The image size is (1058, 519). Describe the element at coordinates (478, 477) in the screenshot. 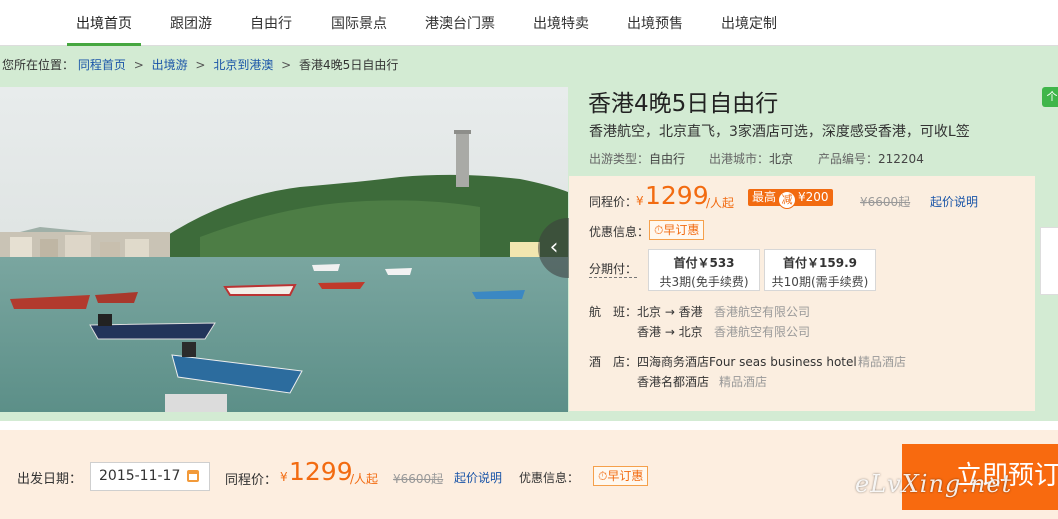

I see `booking-price-explain-link: 起价说明` at that location.